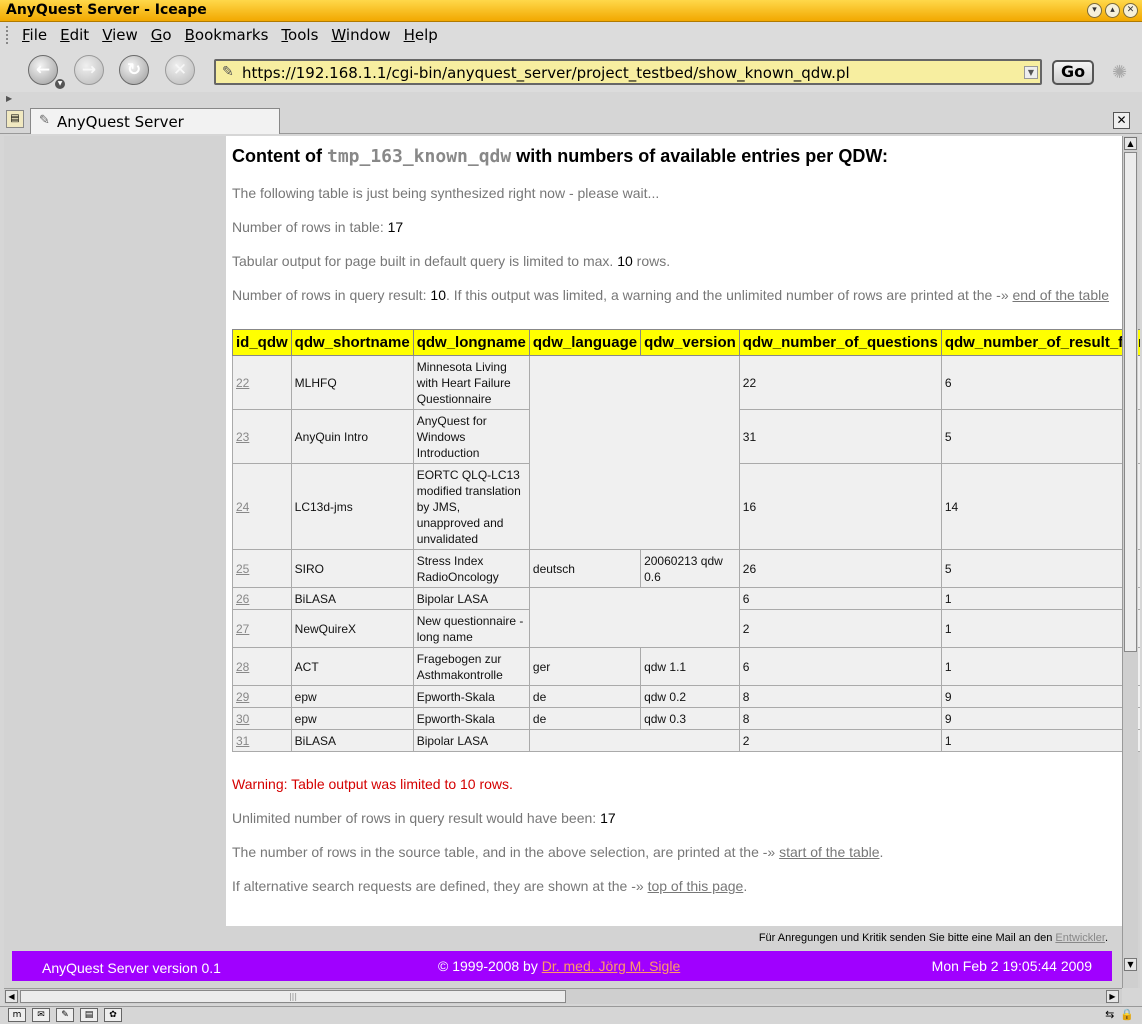  I want to click on menu-label: ile, so click(38, 35).